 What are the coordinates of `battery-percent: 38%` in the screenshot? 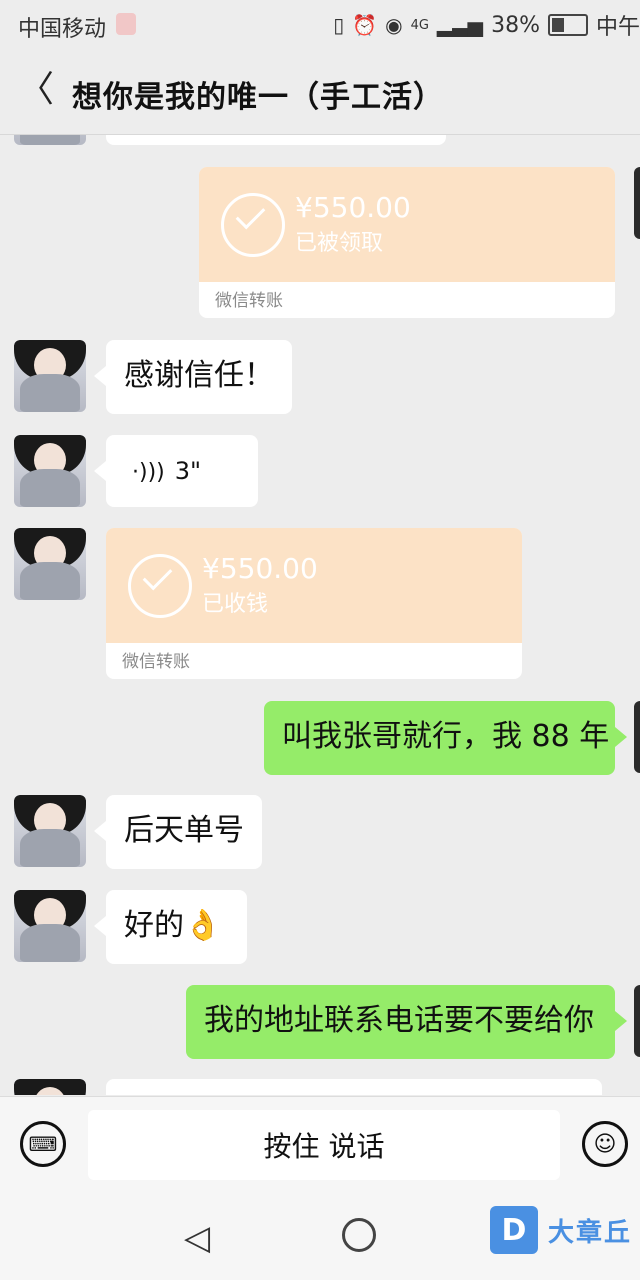 It's located at (515, 25).